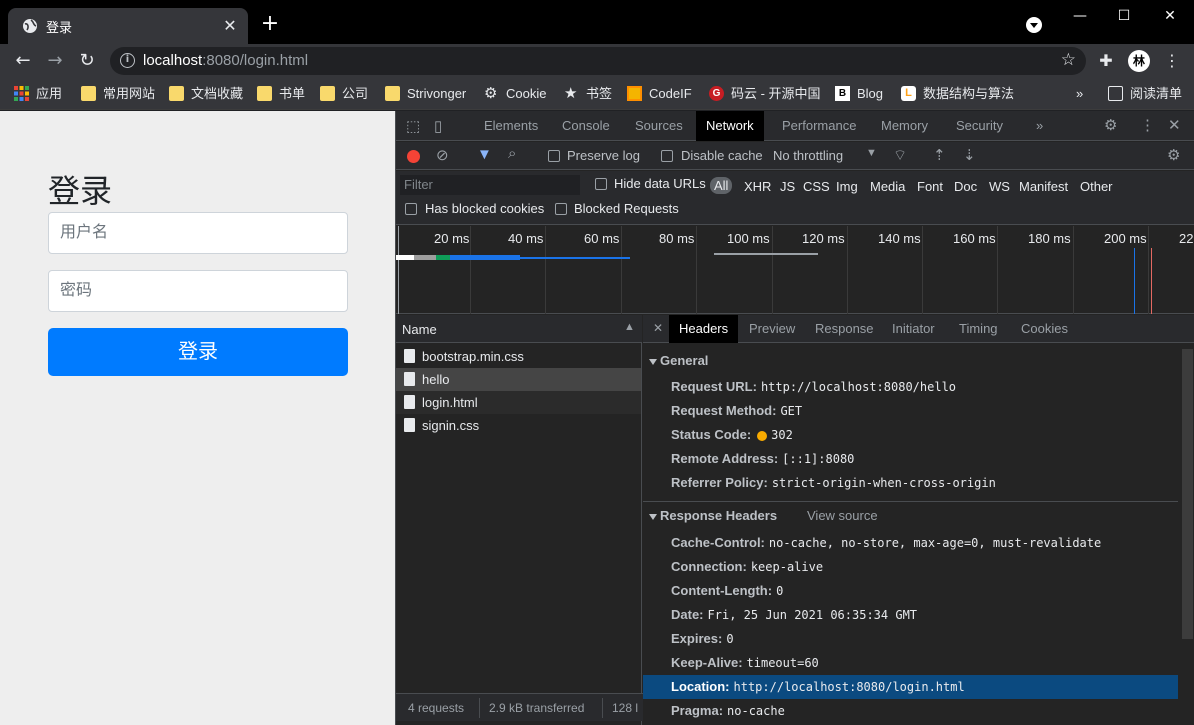 The height and width of the screenshot is (725, 1194). I want to click on reload-icon: ↻, so click(87, 61).